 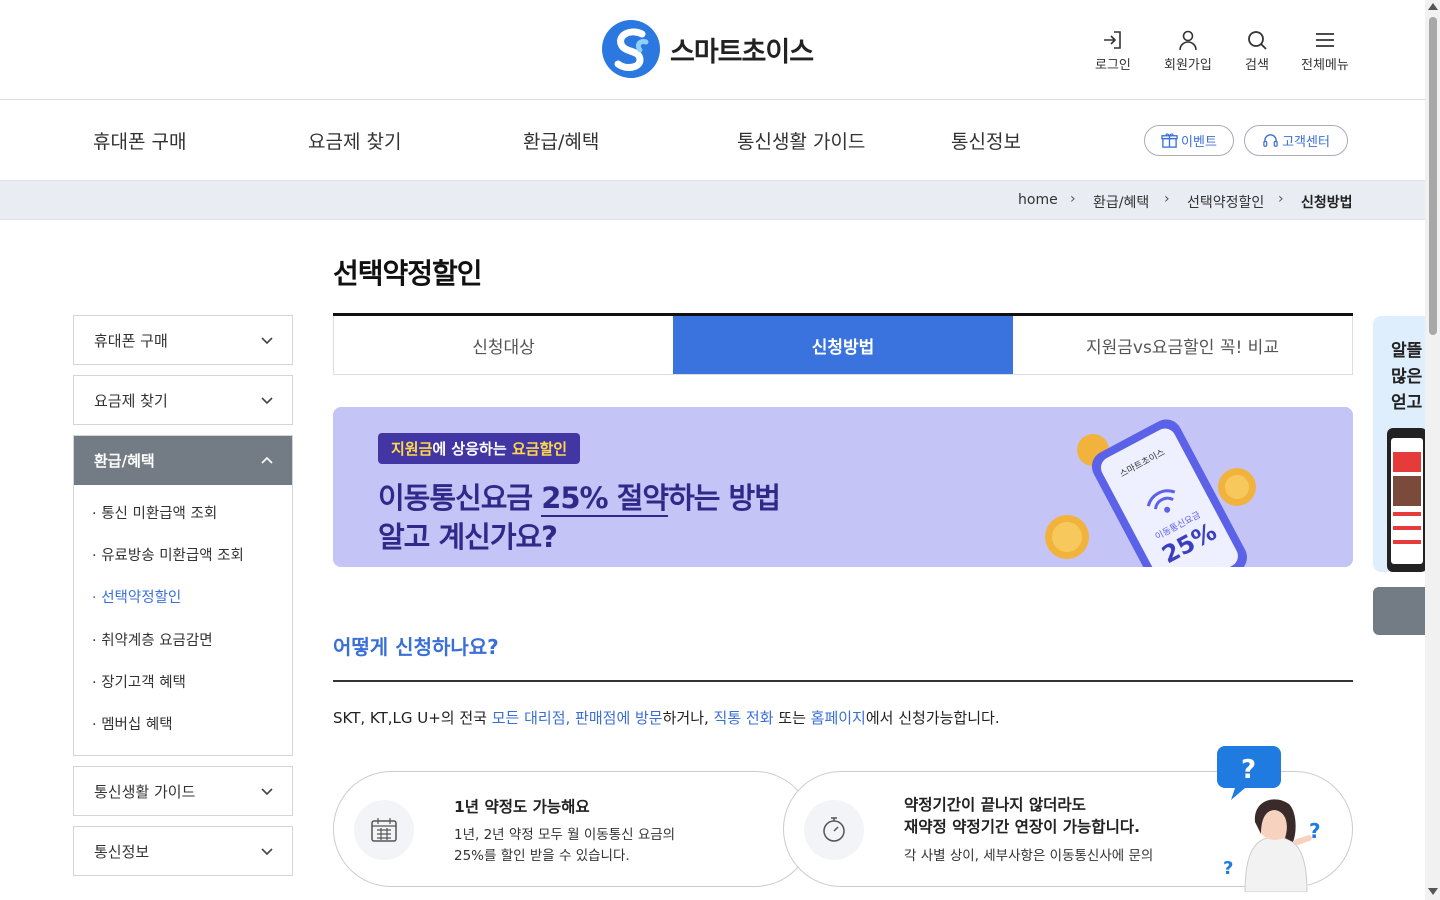 What do you see at coordinates (168, 554) in the screenshot?
I see `sidebar-item-broadcast-refund: · 유료방송 미환급액 조회` at bounding box center [168, 554].